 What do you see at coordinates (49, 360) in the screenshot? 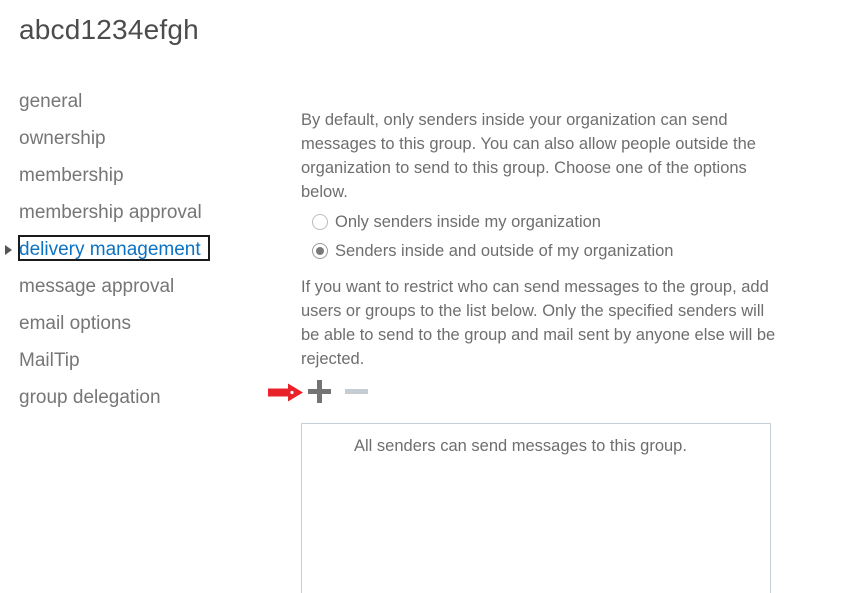
I see `sidebar-item-label: MailTip` at bounding box center [49, 360].